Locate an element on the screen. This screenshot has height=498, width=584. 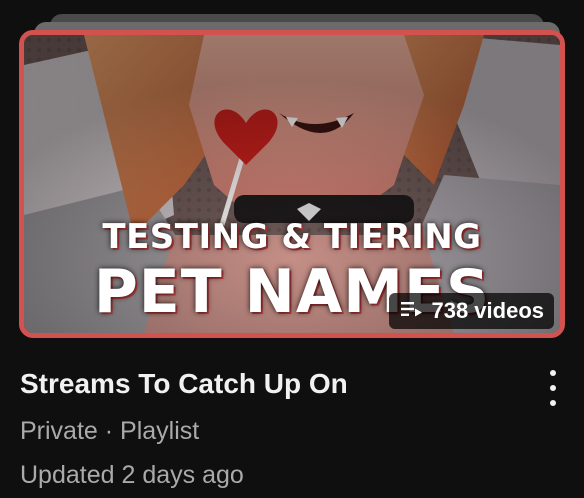
playlist-meta: Private · Playlist is located at coordinates (272, 431).